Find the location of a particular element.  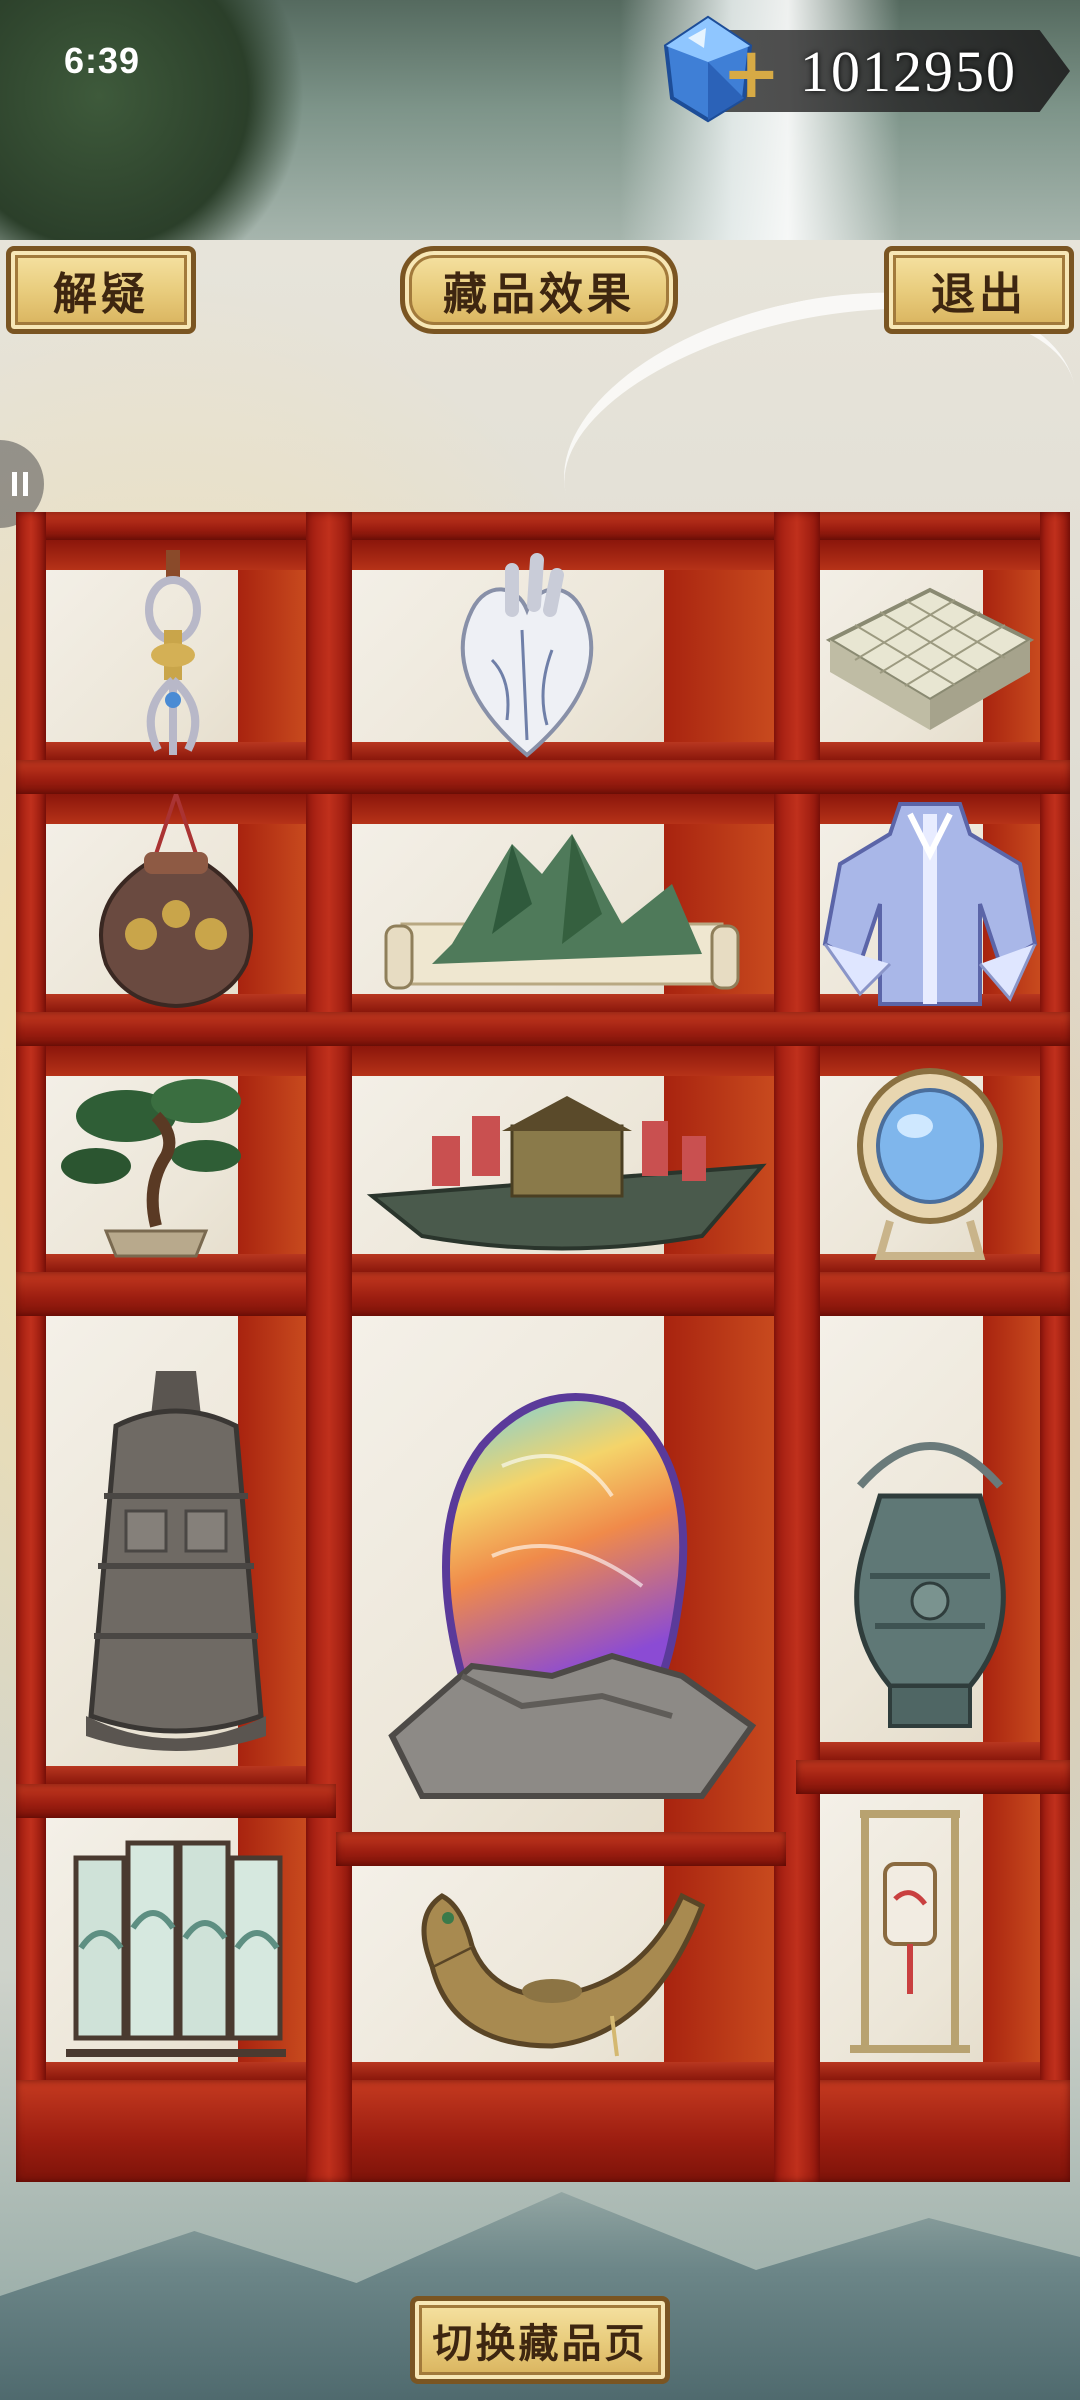

exit-button: 退出 is located at coordinates (979, 290).